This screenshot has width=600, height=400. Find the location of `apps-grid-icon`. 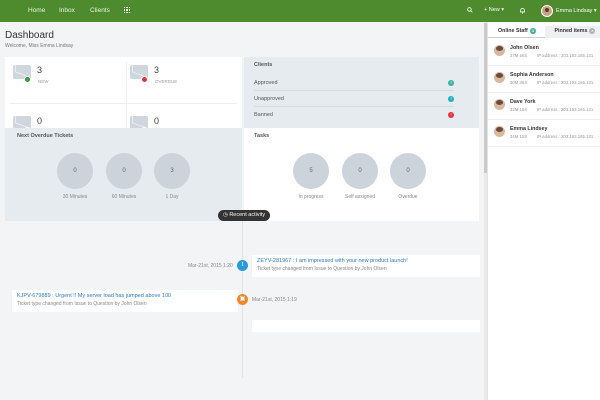

apps-grid-icon is located at coordinates (127, 10).